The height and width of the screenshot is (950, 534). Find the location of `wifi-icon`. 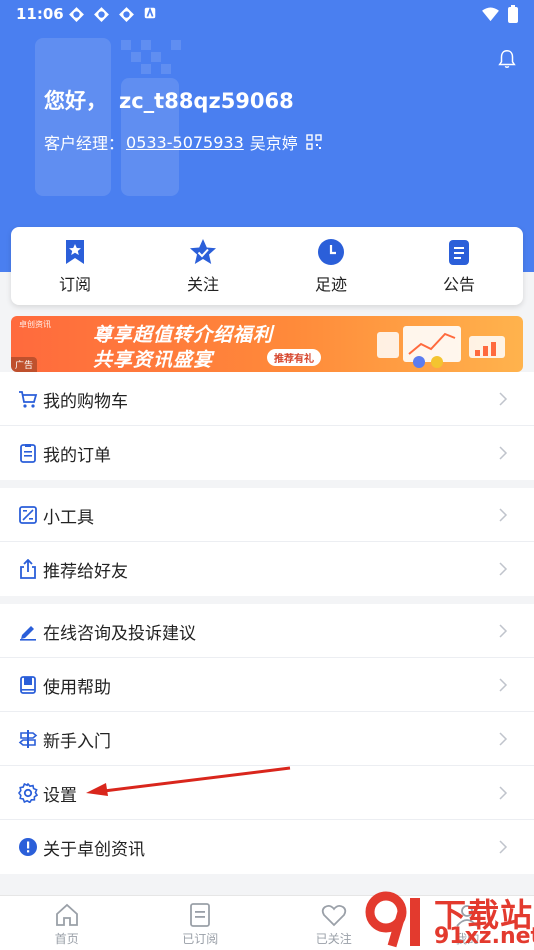

wifi-icon is located at coordinates (490, 13).